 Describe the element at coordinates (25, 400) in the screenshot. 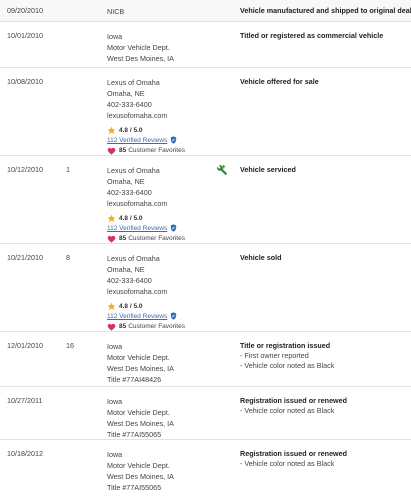

I see `row-date: 10/27/2011` at that location.